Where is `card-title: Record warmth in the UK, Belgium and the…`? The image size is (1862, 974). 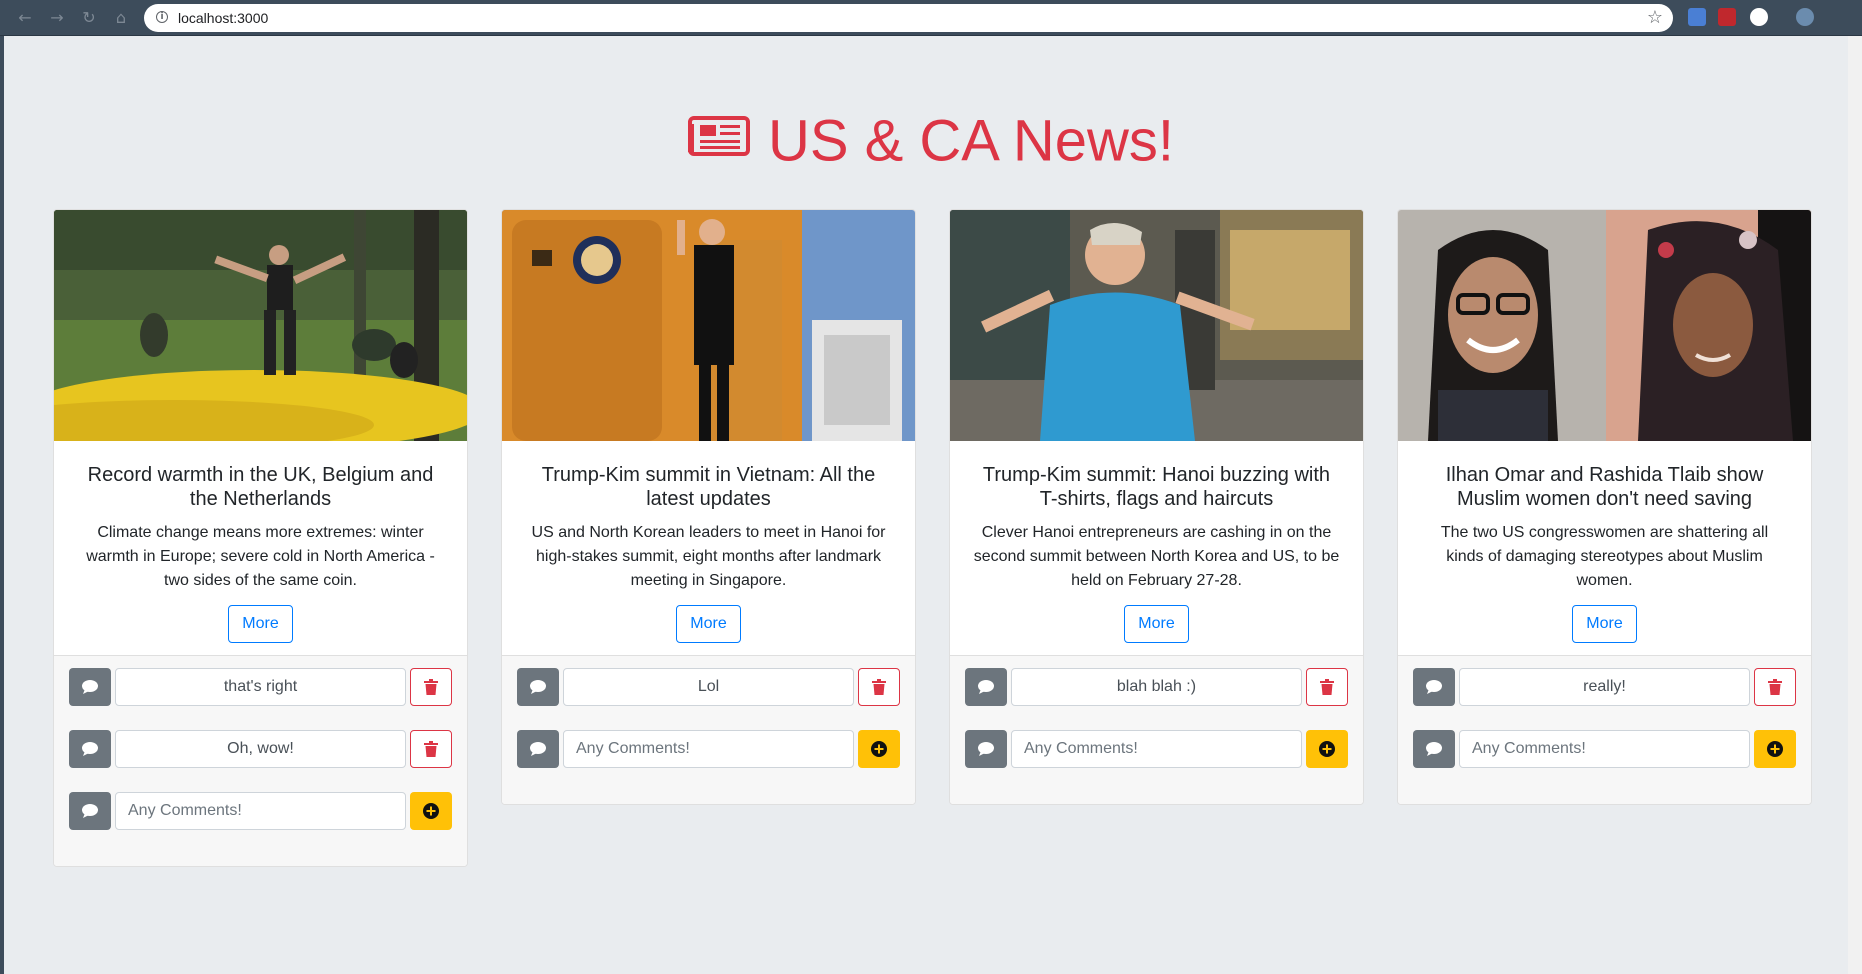
card-title: Record warmth in the UK, Belgium and the… is located at coordinates (260, 487).